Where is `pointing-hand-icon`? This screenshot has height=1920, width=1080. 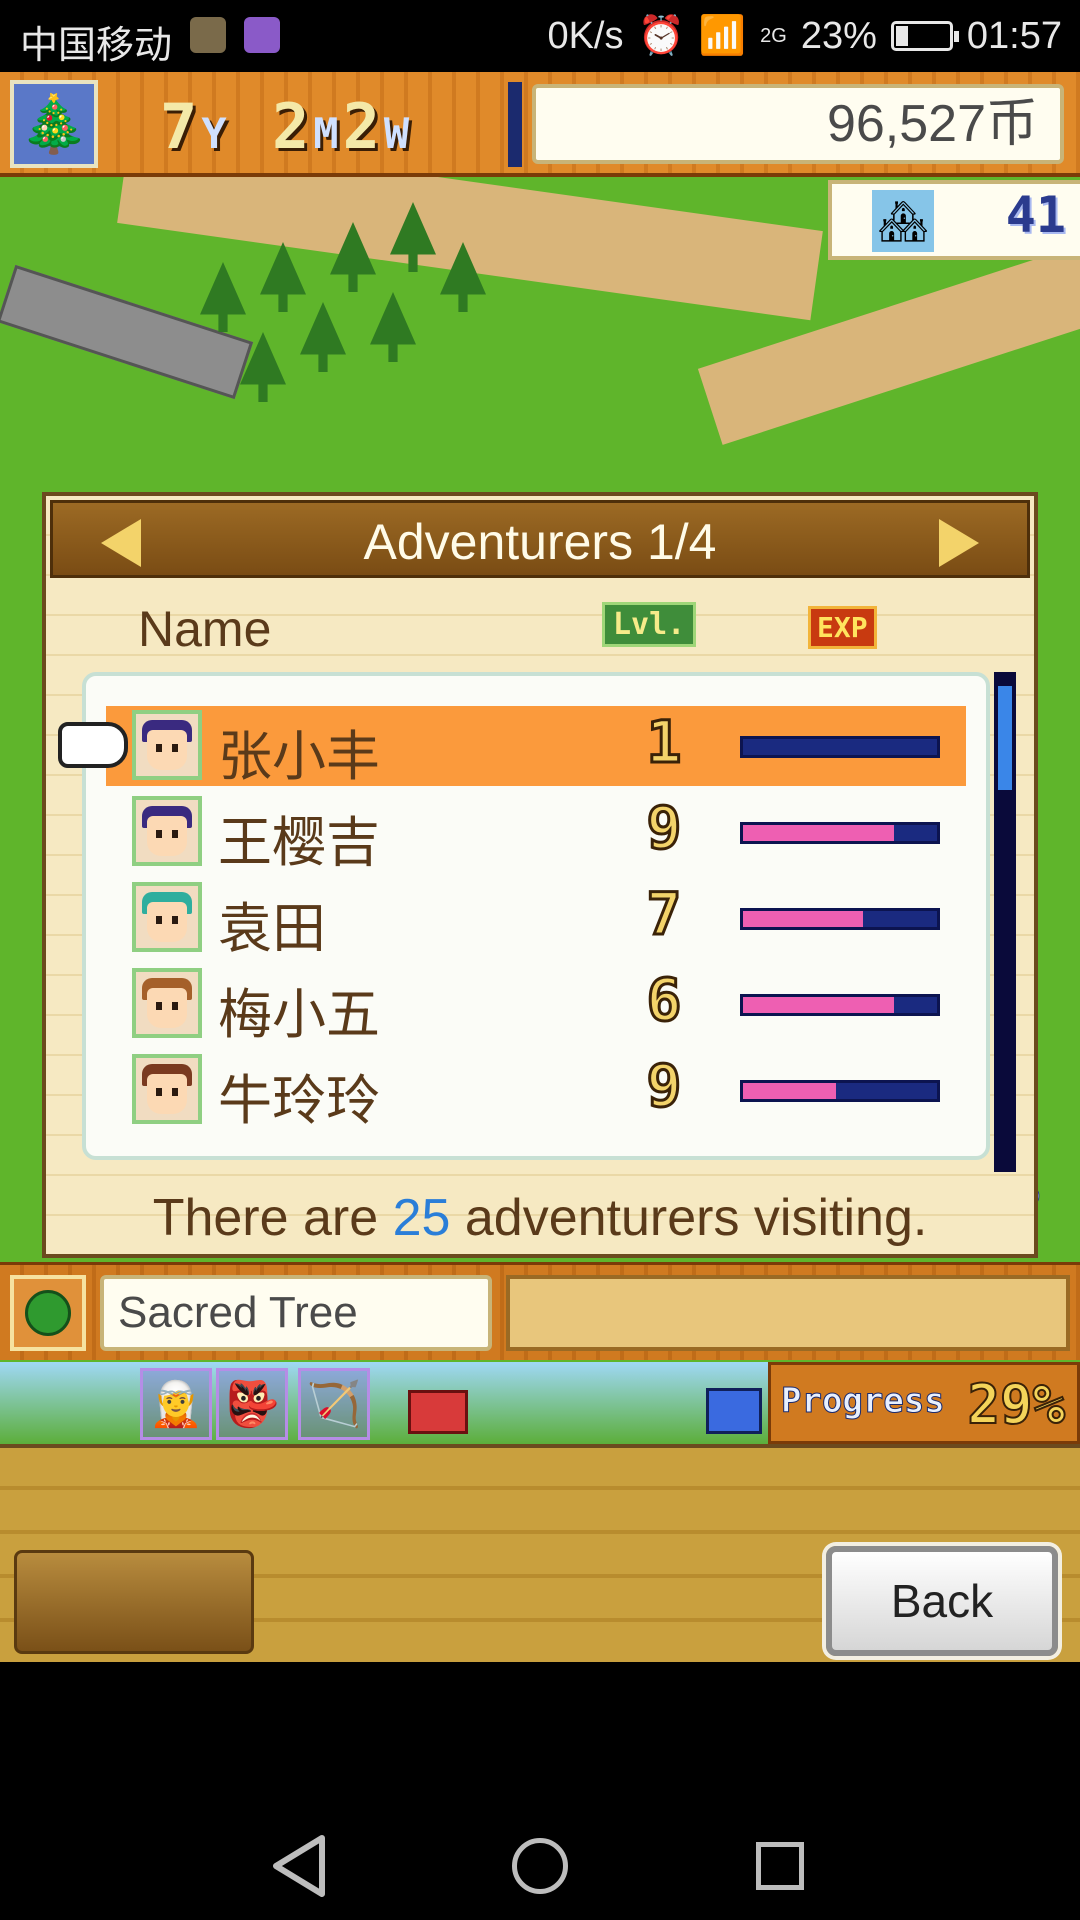 pointing-hand-icon is located at coordinates (93, 745).